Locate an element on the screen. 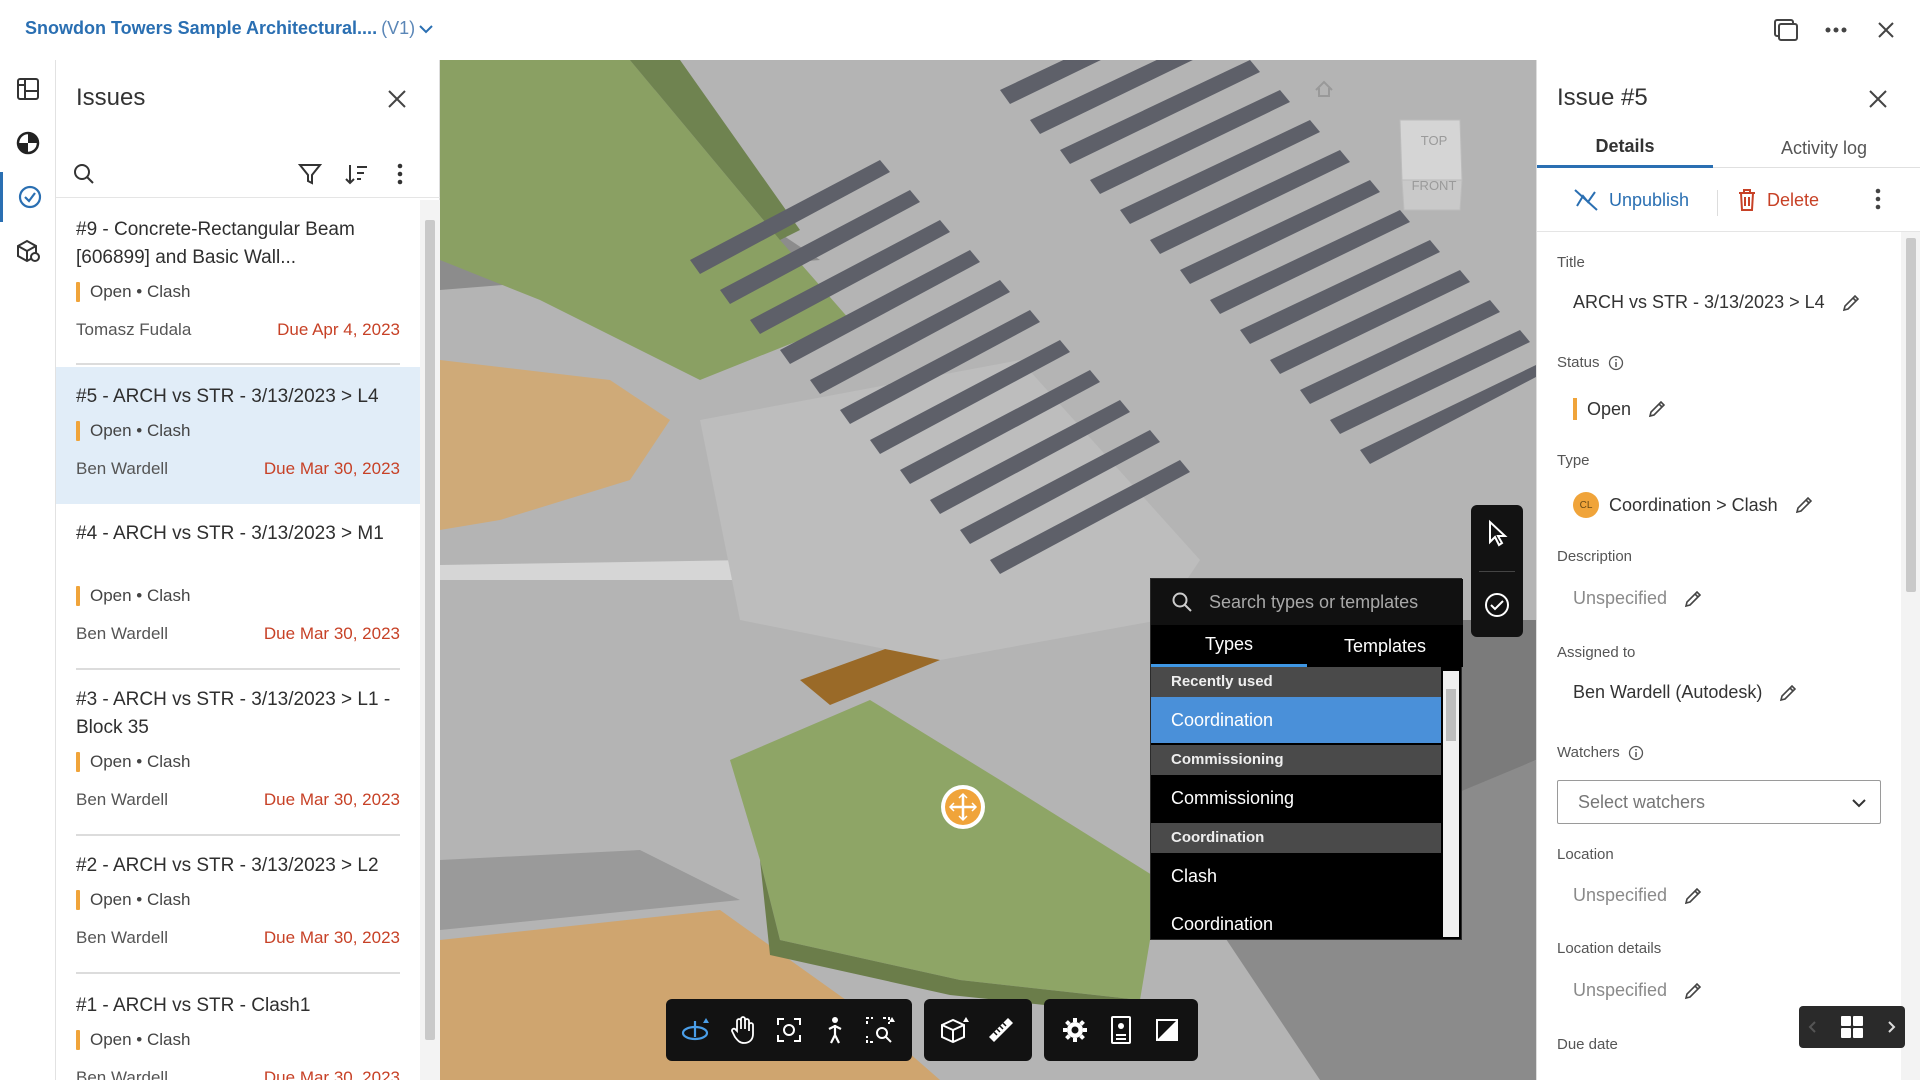 The width and height of the screenshot is (1920, 1080). issue-due-date: Due Mar 30, 2023 is located at coordinates (331, 1074).